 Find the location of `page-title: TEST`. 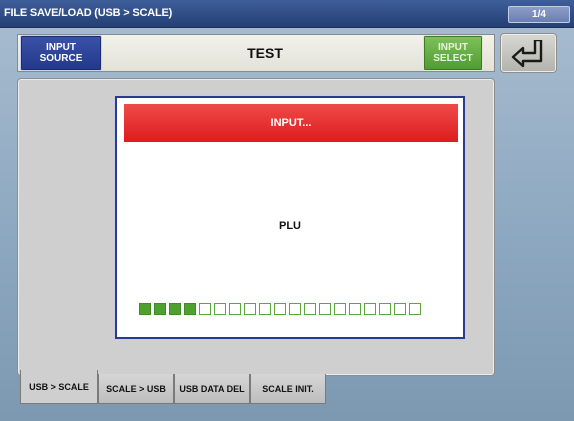

page-title: TEST is located at coordinates (265, 53).